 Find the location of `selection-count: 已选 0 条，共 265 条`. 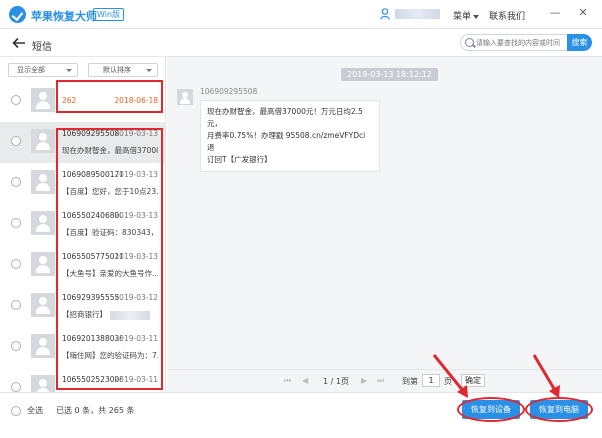

selection-count: 已选 0 条，共 265 条 is located at coordinates (95, 410).